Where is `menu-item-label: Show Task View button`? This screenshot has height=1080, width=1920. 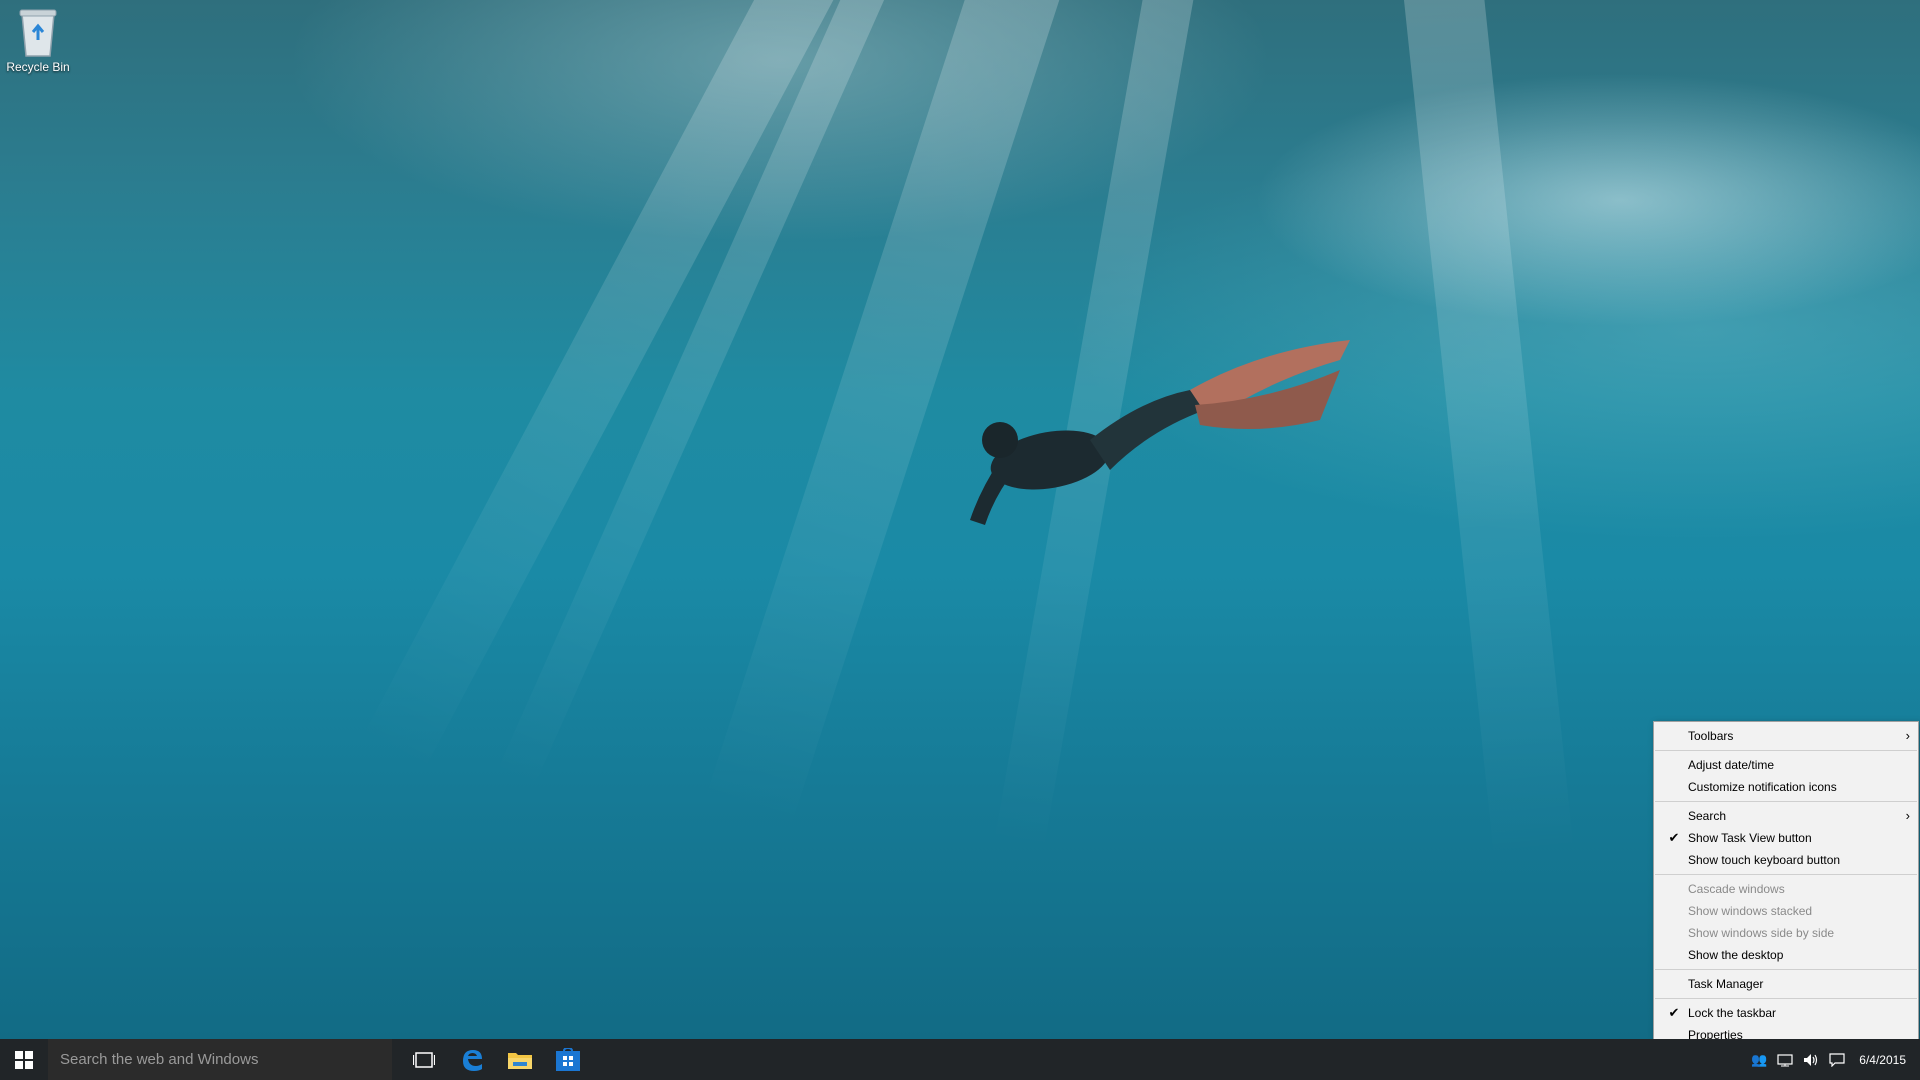 menu-item-label: Show Task View button is located at coordinates (1750, 838).